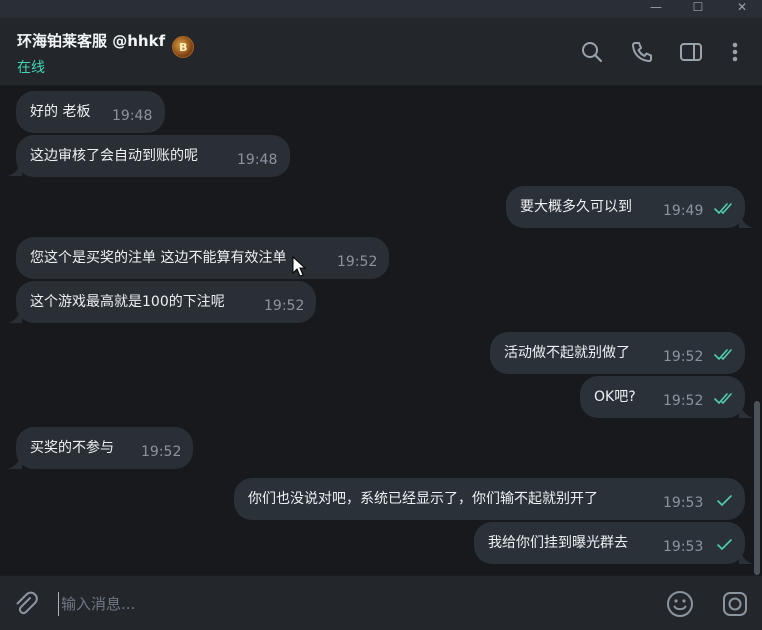  What do you see at coordinates (299, 266) in the screenshot?
I see `mouse-cursor-icon` at bounding box center [299, 266].